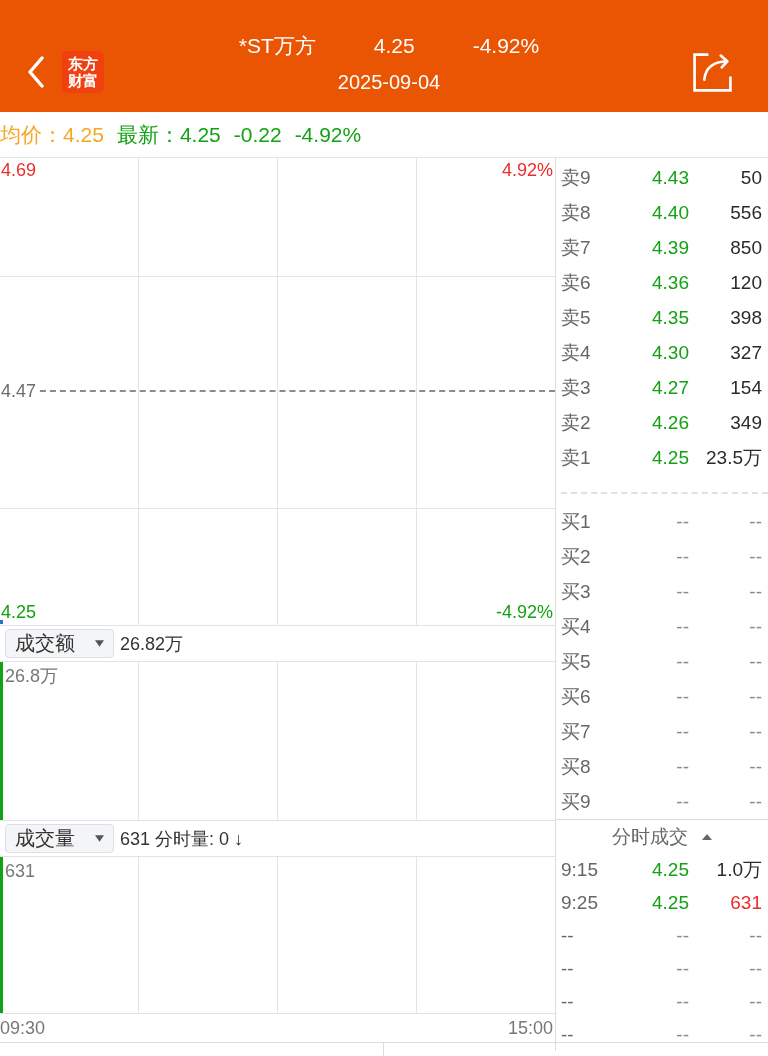 This screenshot has height=1056, width=768. What do you see at coordinates (670, 422) in the screenshot?
I see `ask-price: 4.26` at bounding box center [670, 422].